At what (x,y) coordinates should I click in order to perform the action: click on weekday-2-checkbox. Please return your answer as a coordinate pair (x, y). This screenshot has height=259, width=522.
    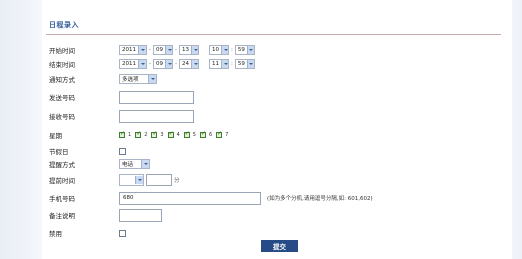
    Looking at the image, I should click on (138, 134).